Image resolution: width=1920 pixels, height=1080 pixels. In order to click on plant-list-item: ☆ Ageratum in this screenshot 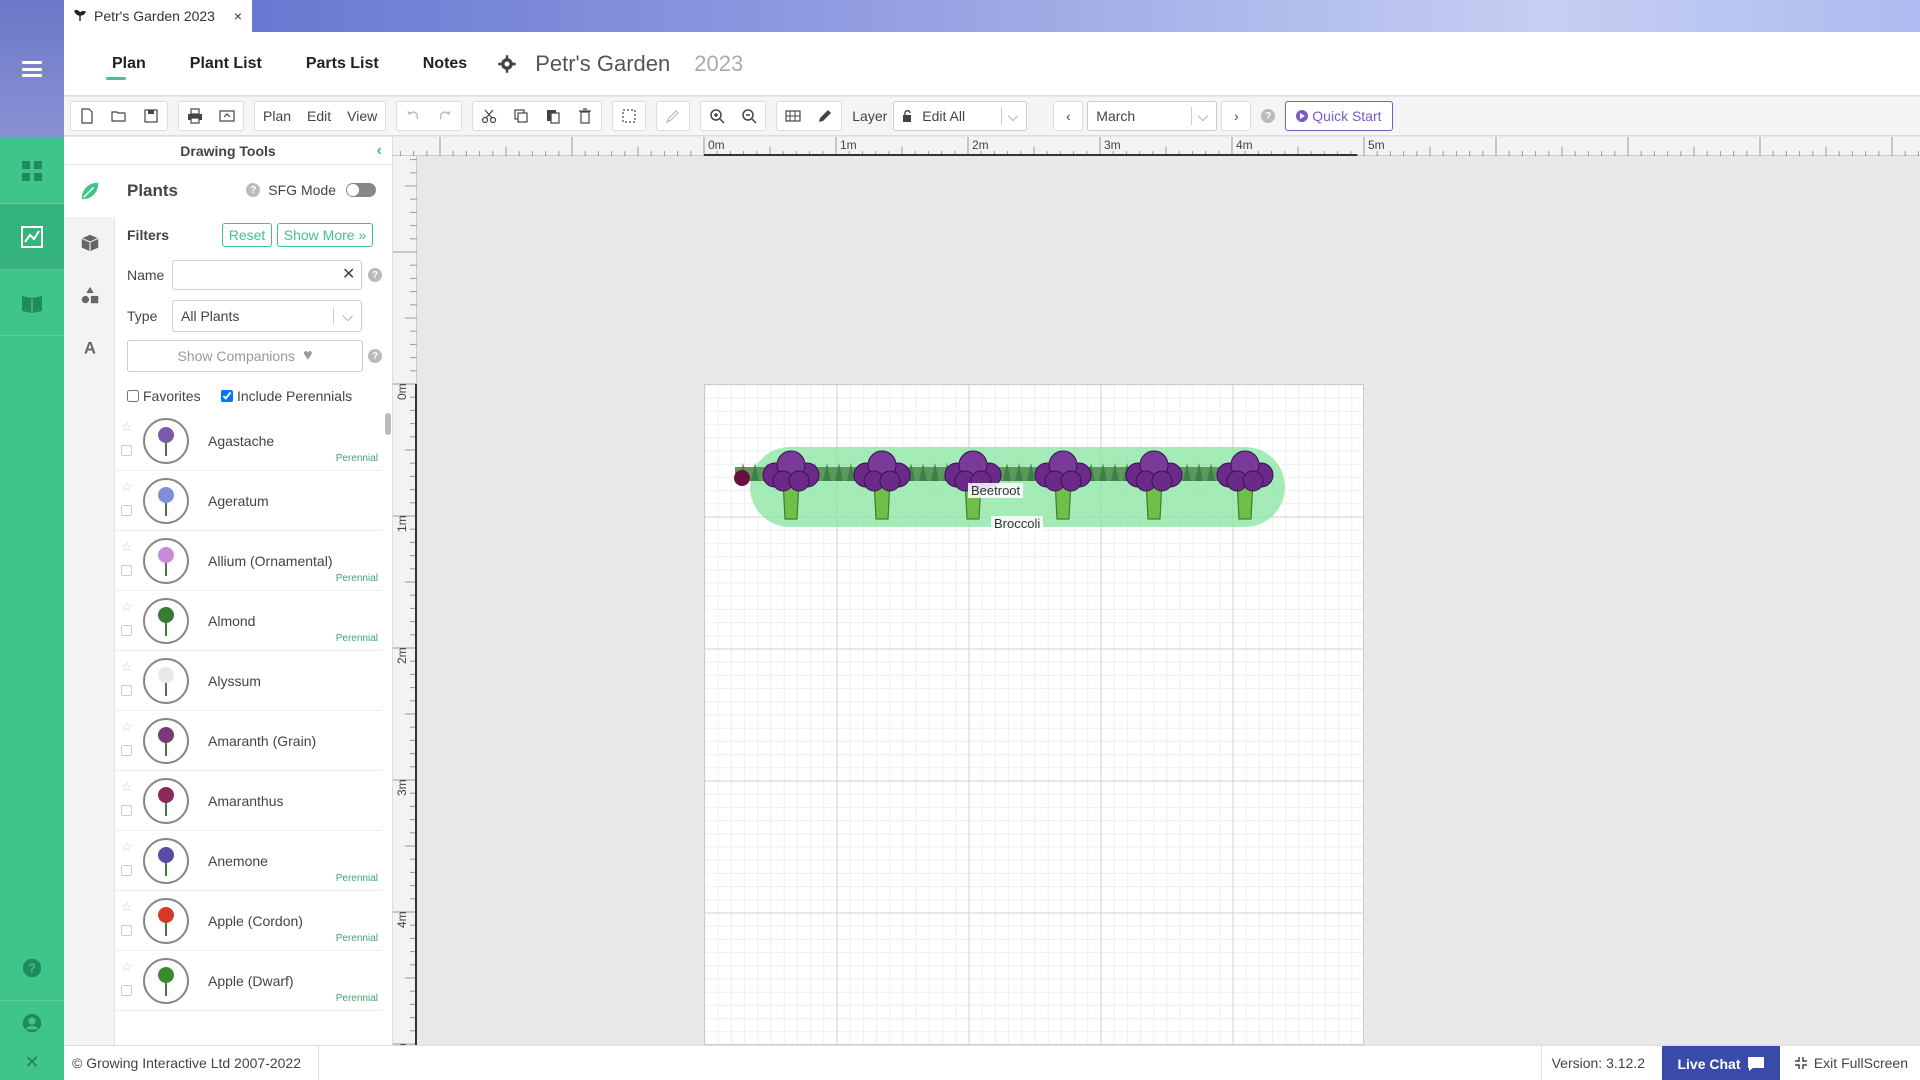, I will do `click(248, 501)`.